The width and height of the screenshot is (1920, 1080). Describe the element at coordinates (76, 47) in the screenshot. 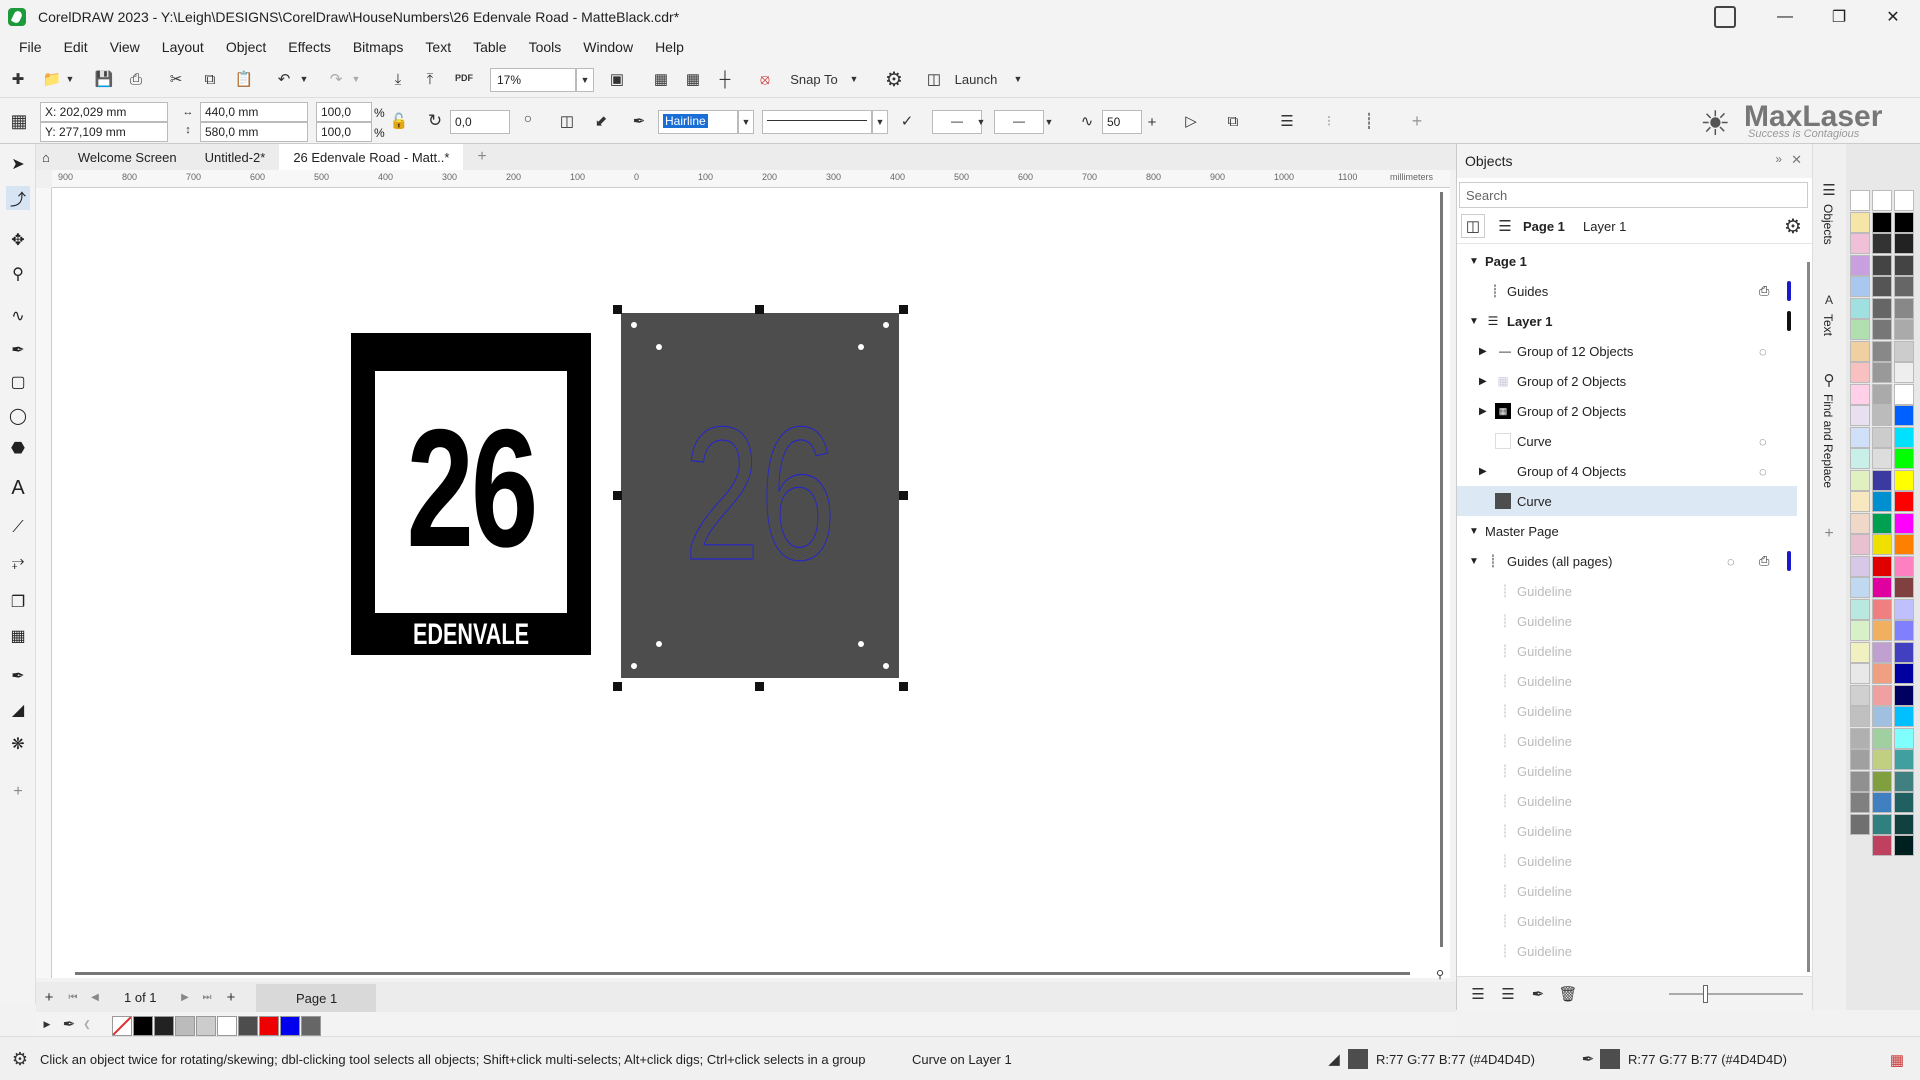

I see `menu-edit: Edit` at that location.